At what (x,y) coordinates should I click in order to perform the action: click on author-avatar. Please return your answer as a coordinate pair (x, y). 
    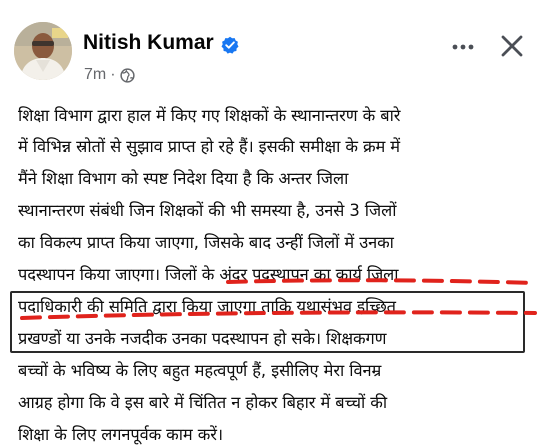
    Looking at the image, I should click on (43, 51).